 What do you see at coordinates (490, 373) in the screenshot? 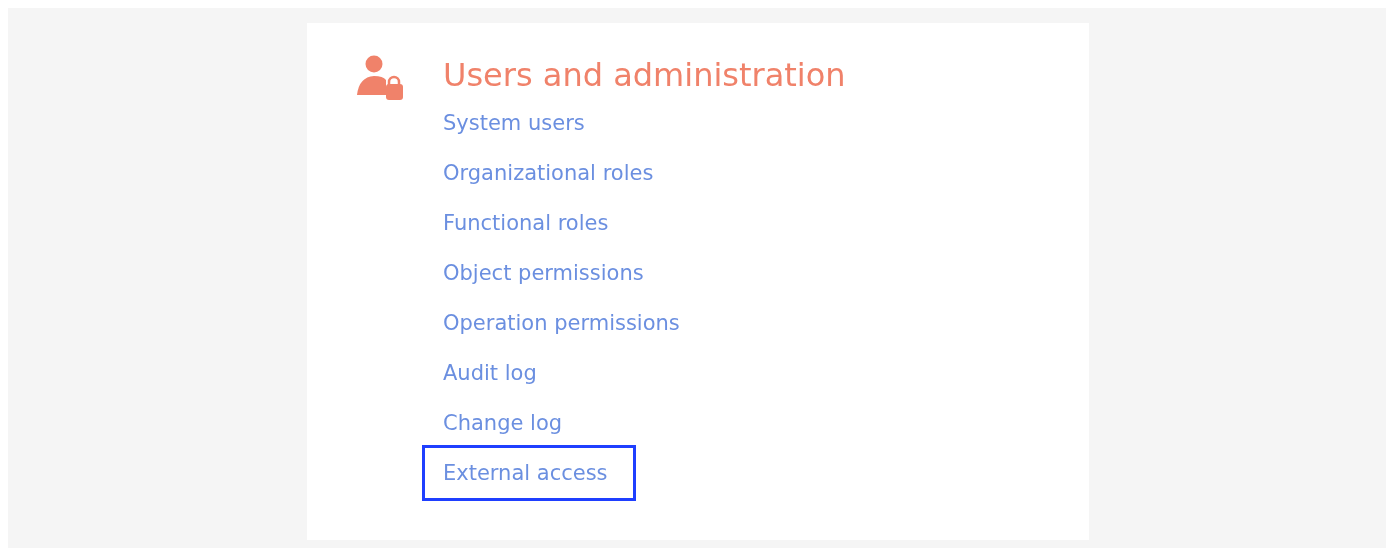
I see `section-link: Audit log` at bounding box center [490, 373].